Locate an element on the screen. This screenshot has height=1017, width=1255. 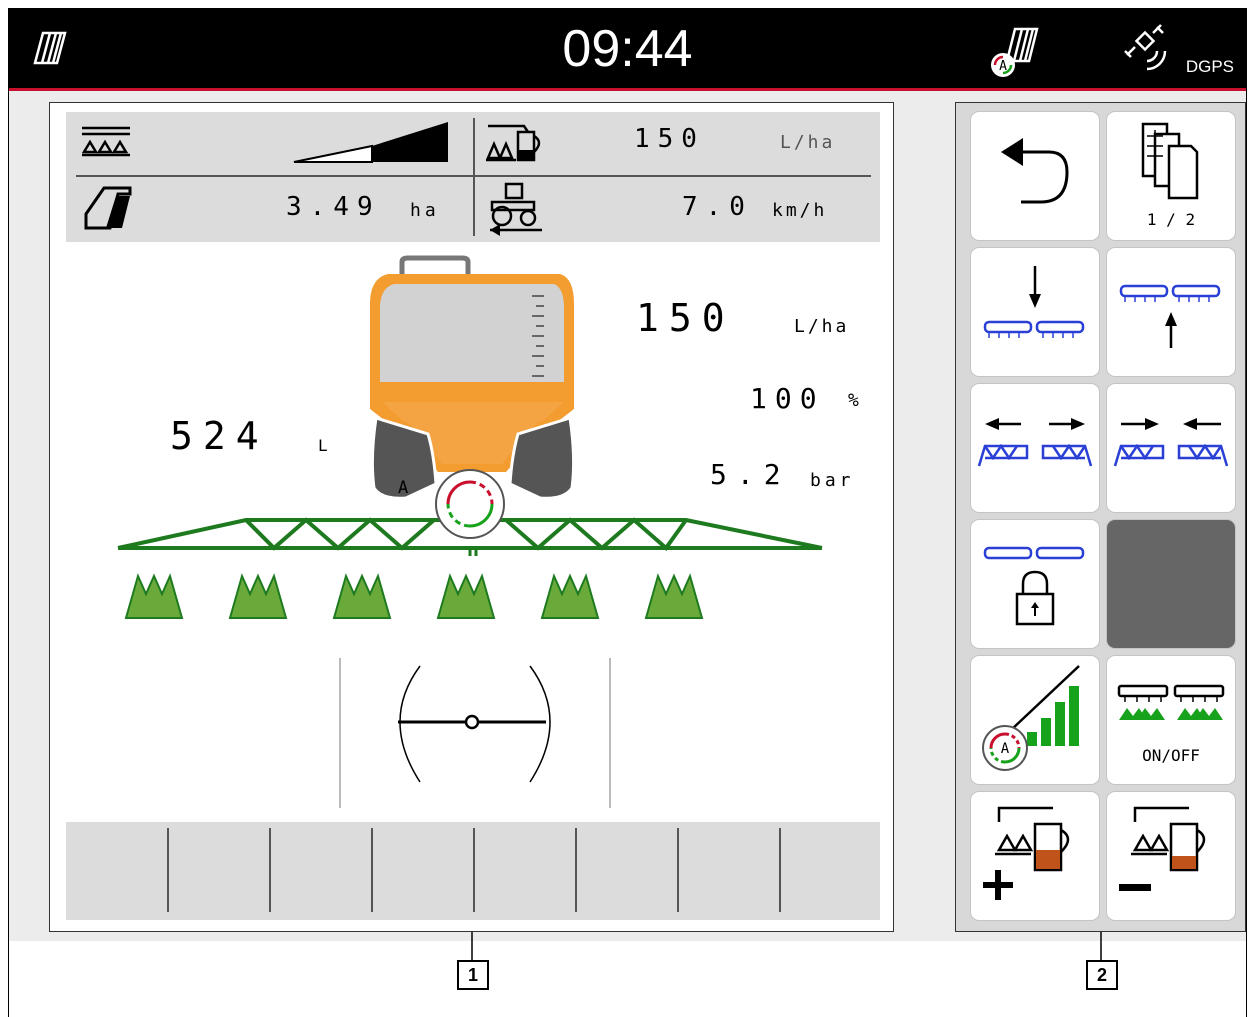
callout-2: 2 is located at coordinates (1102, 975).